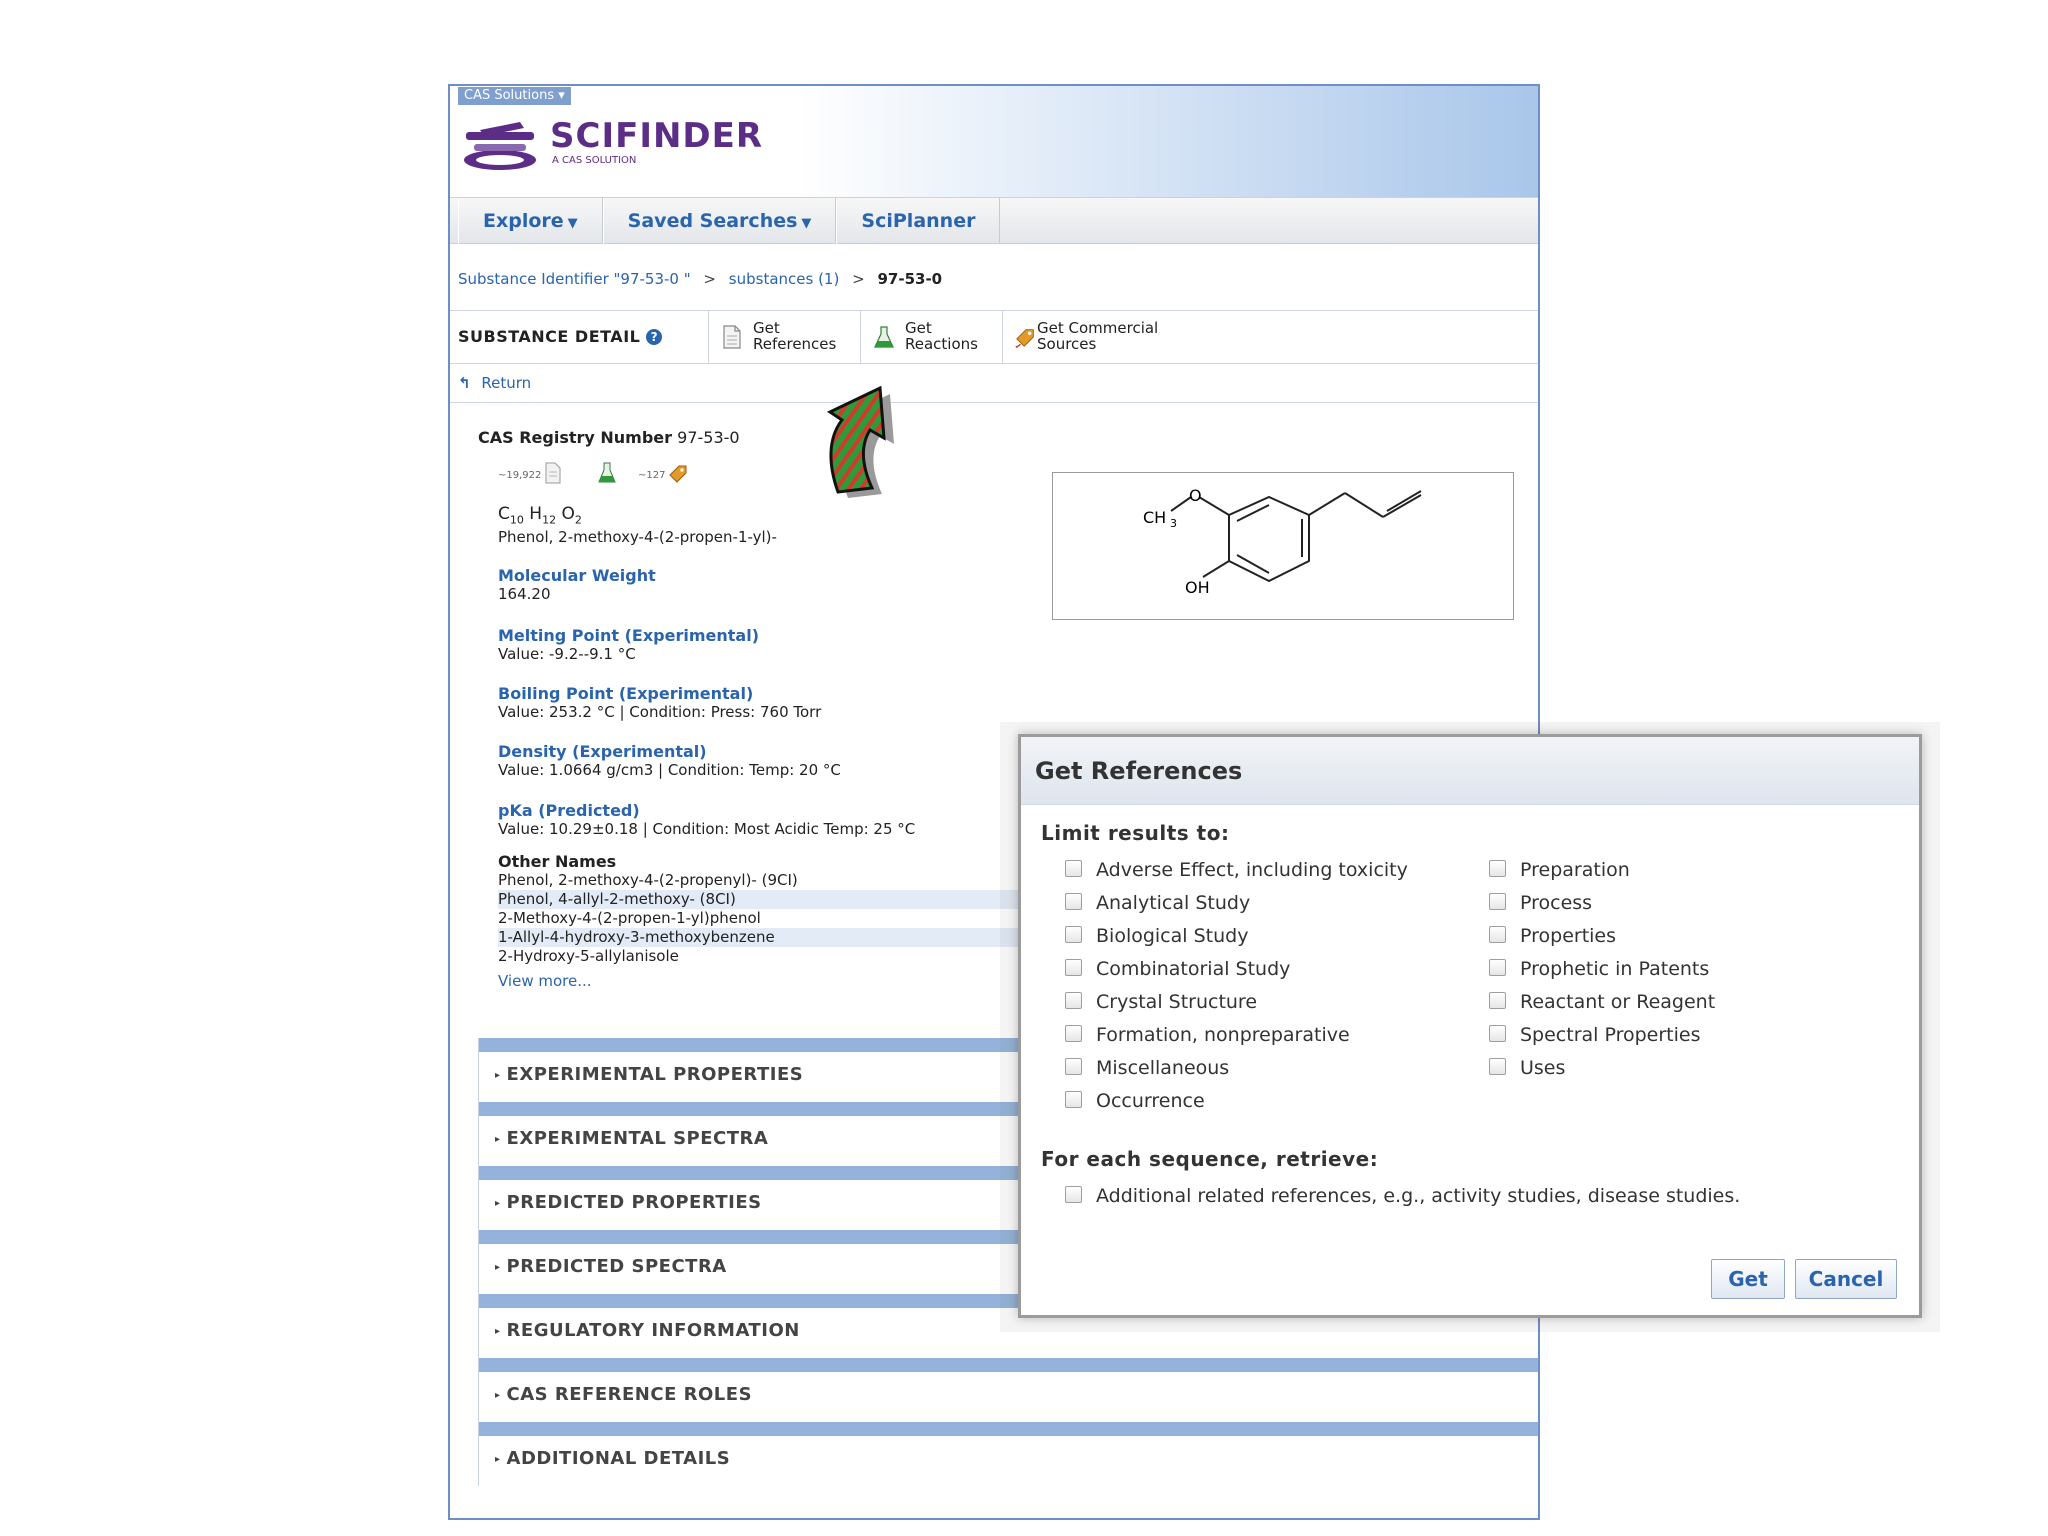 Image resolution: width=2048 pixels, height=1536 pixels. I want to click on option-label: Properties, so click(1568, 936).